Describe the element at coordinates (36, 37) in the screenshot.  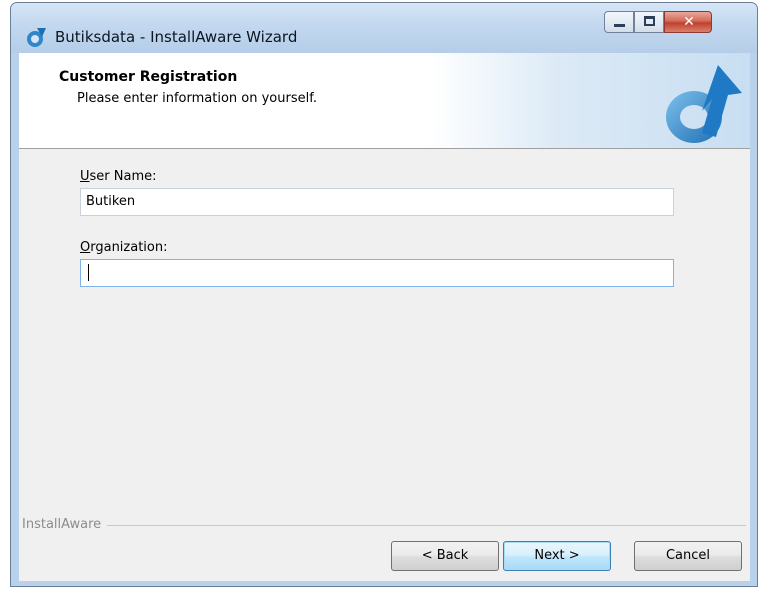
I see `installaware-app-icon` at that location.